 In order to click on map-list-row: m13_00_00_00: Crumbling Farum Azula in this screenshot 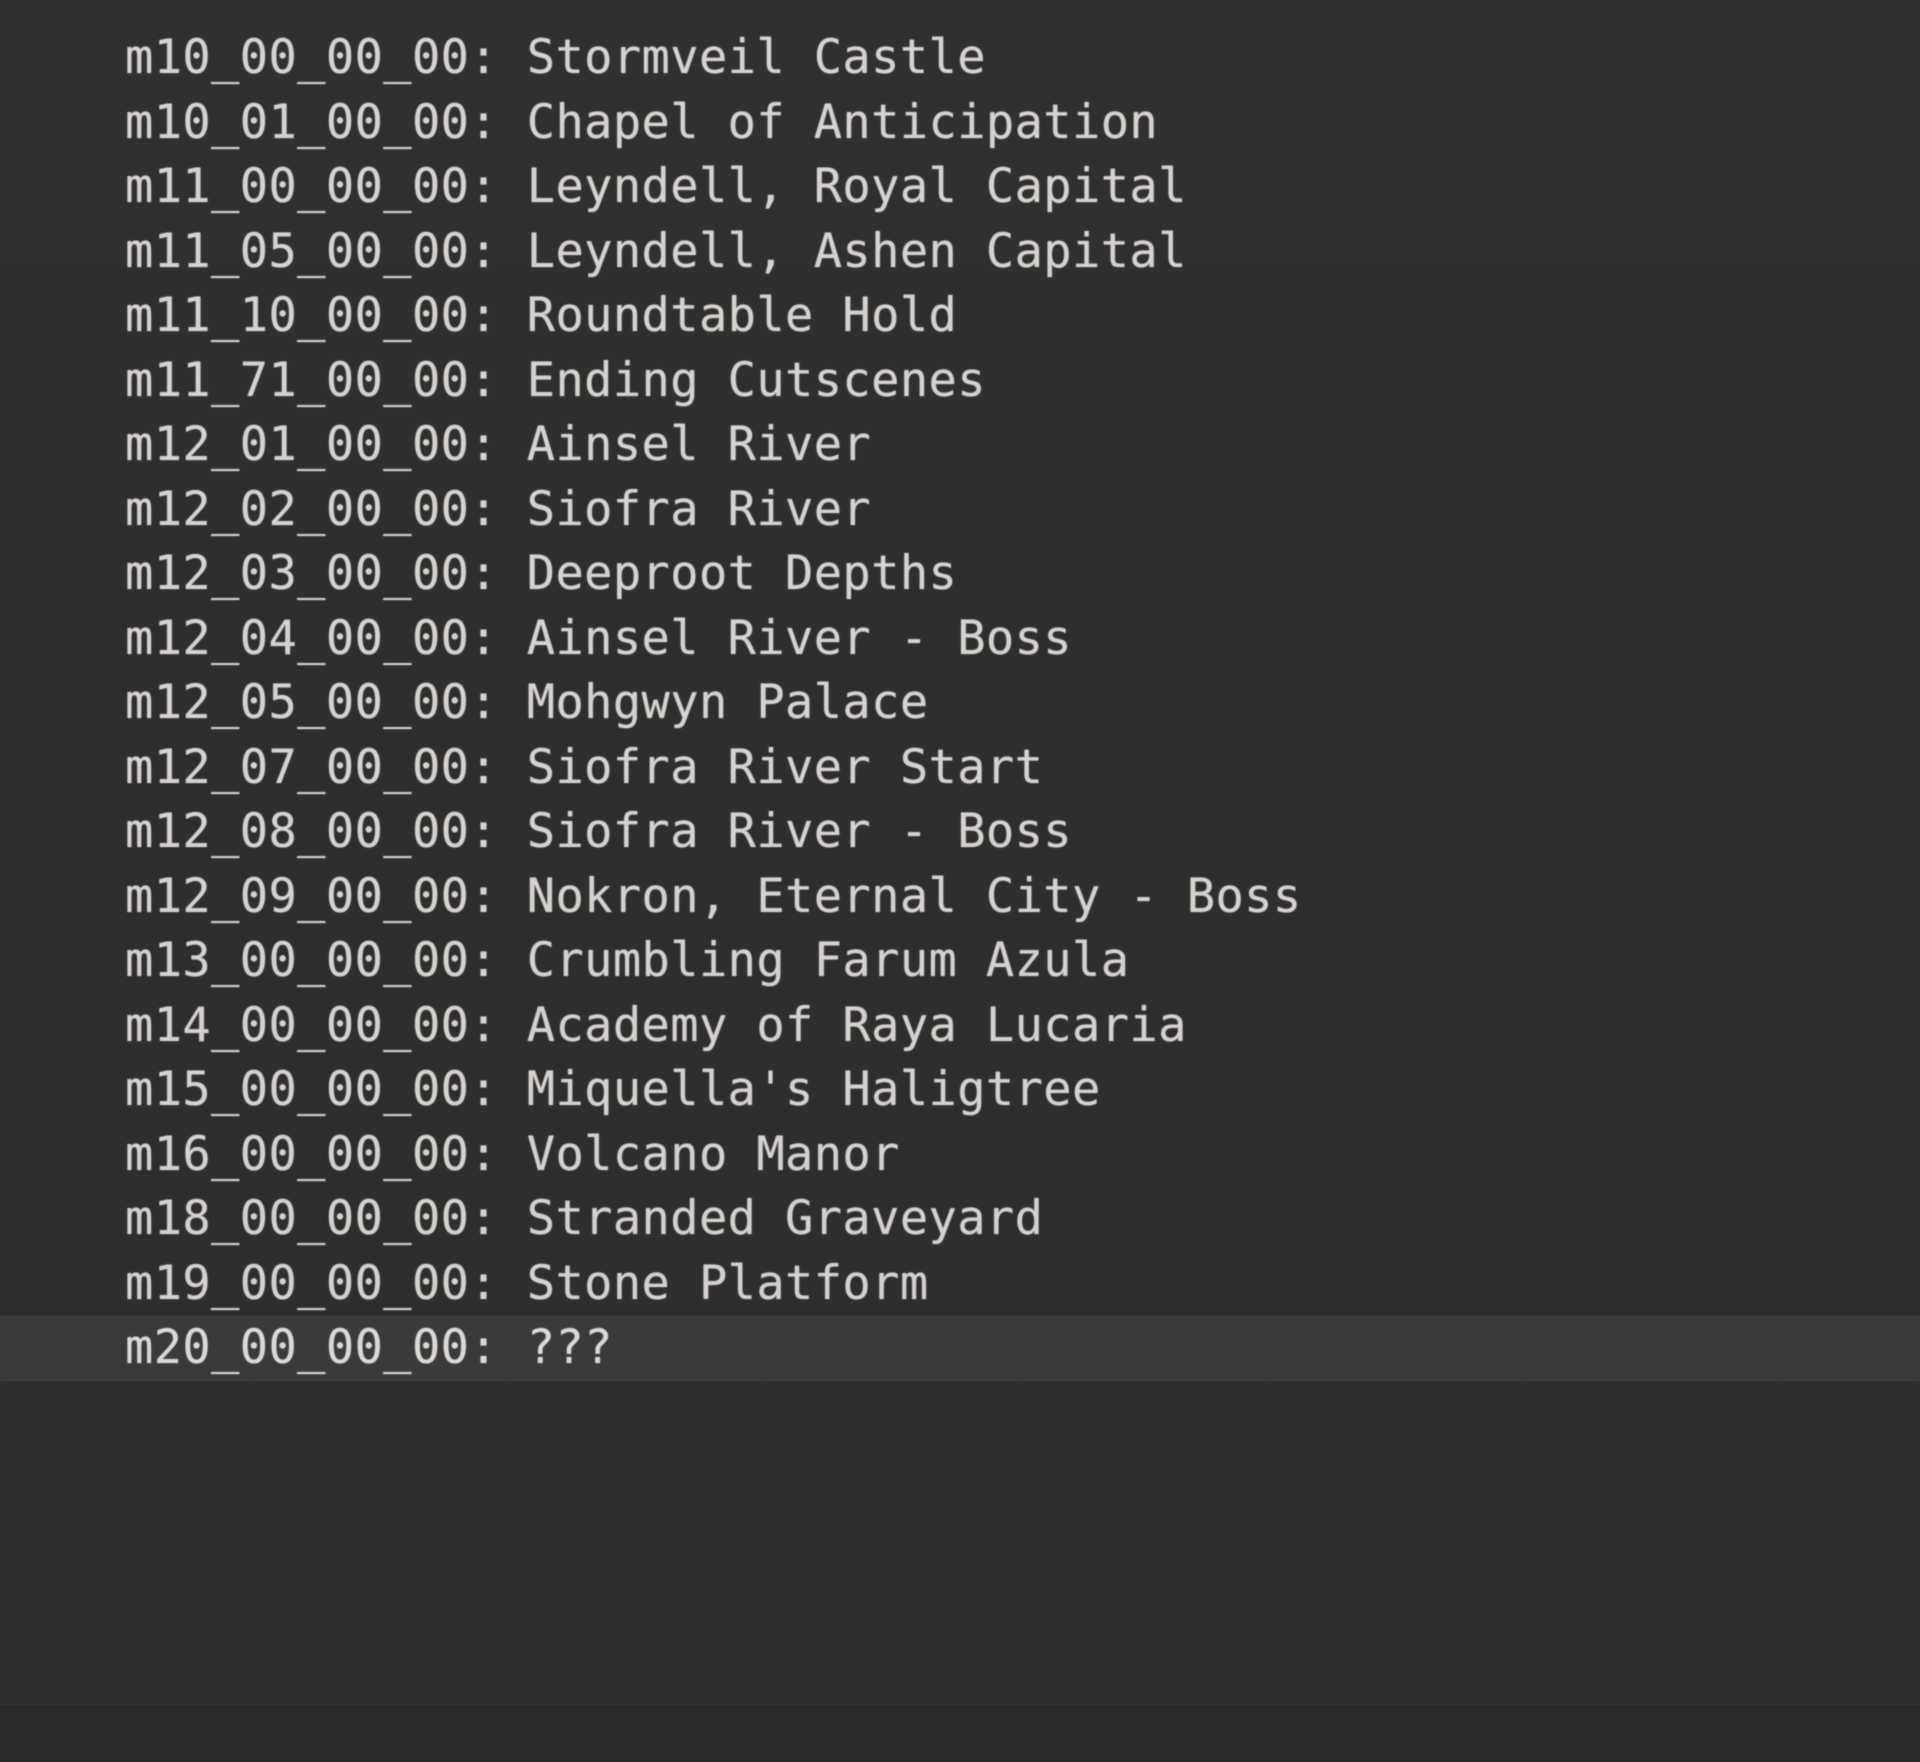, I will do `click(960, 961)`.